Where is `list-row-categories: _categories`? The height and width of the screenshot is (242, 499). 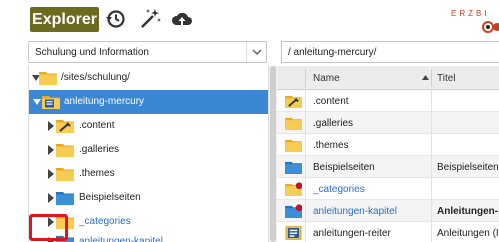
list-row-categories: _categories is located at coordinates (388, 189).